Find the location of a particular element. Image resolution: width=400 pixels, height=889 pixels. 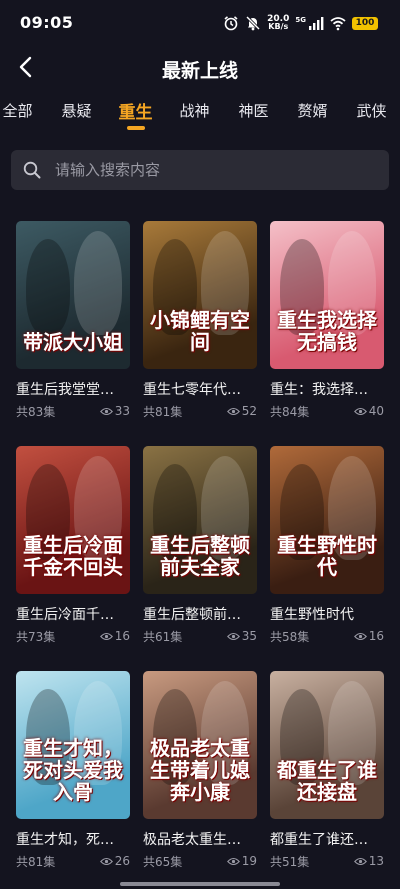

home-indicator is located at coordinates (200, 884).